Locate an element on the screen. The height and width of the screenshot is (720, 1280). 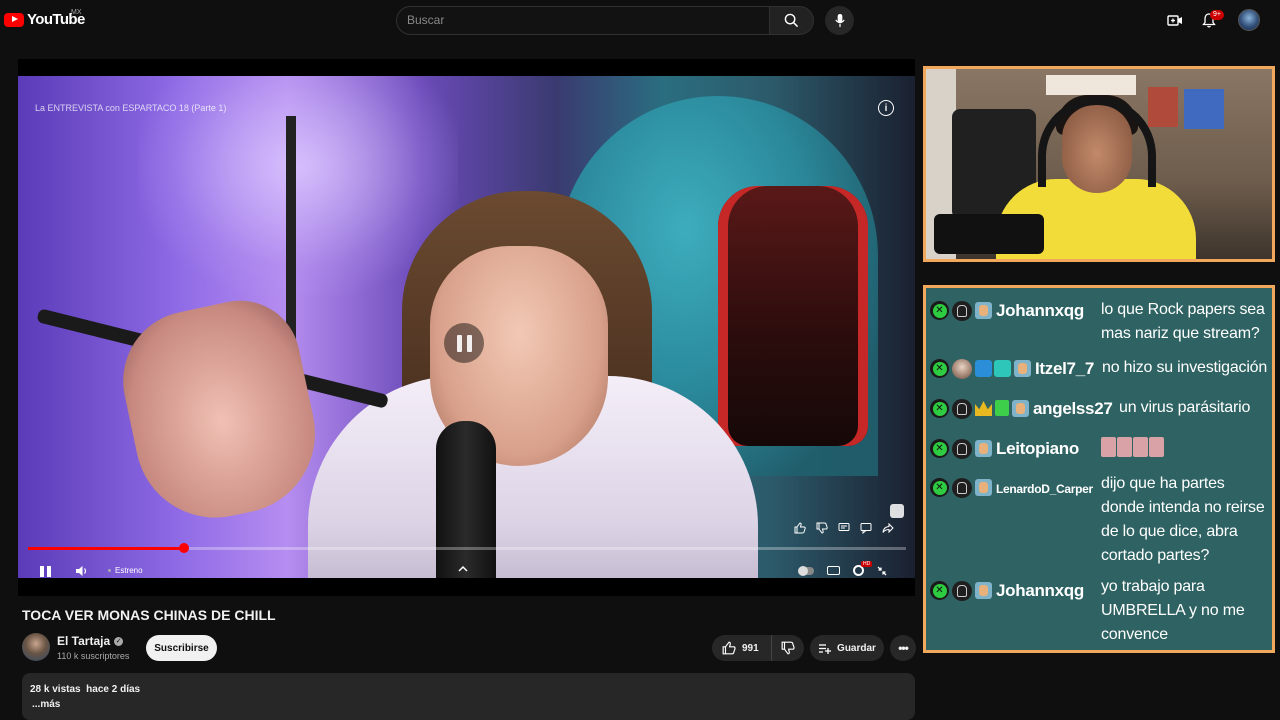
search-input: Buscar is located at coordinates (583, 20).